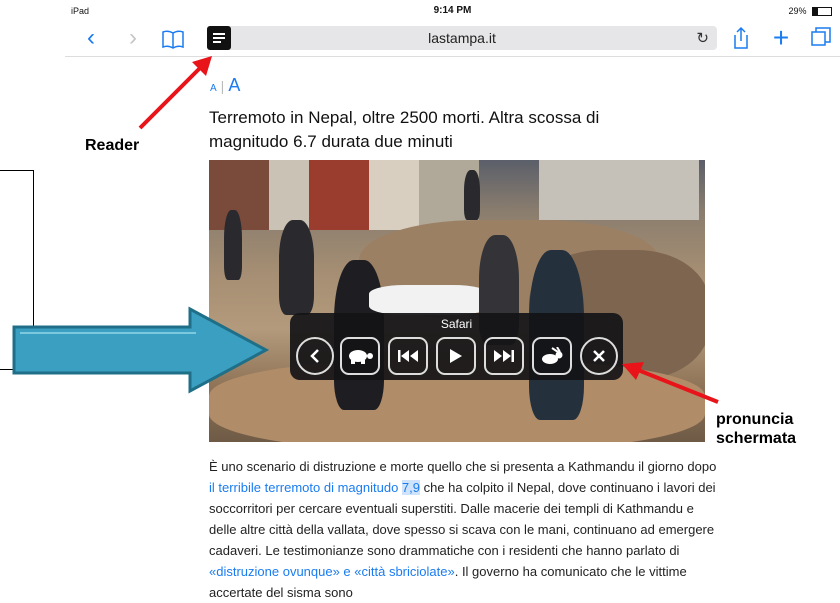  I want to click on book-icon, so click(173, 39).